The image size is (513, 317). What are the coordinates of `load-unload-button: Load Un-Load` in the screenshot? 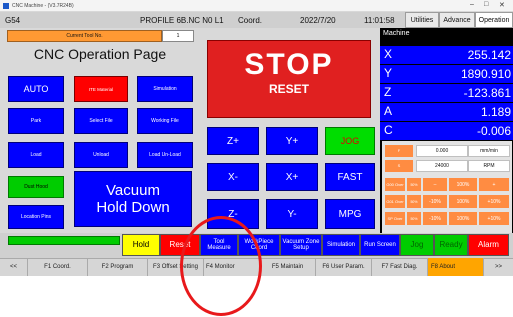 It's located at (165, 155).